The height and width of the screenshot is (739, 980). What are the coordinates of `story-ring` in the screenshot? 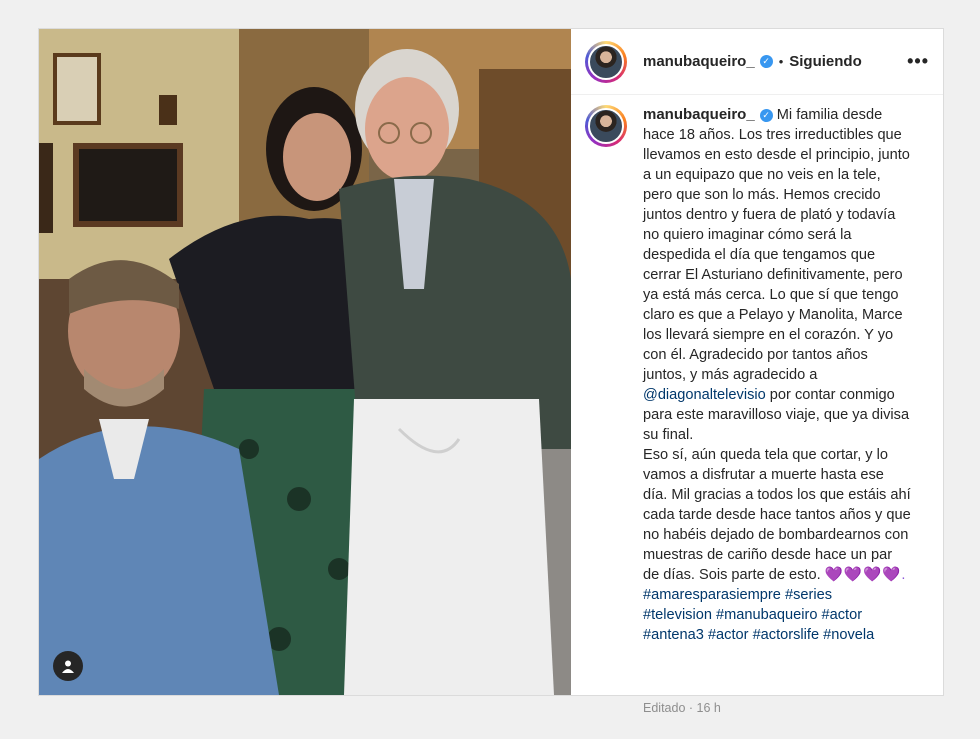 It's located at (606, 61).